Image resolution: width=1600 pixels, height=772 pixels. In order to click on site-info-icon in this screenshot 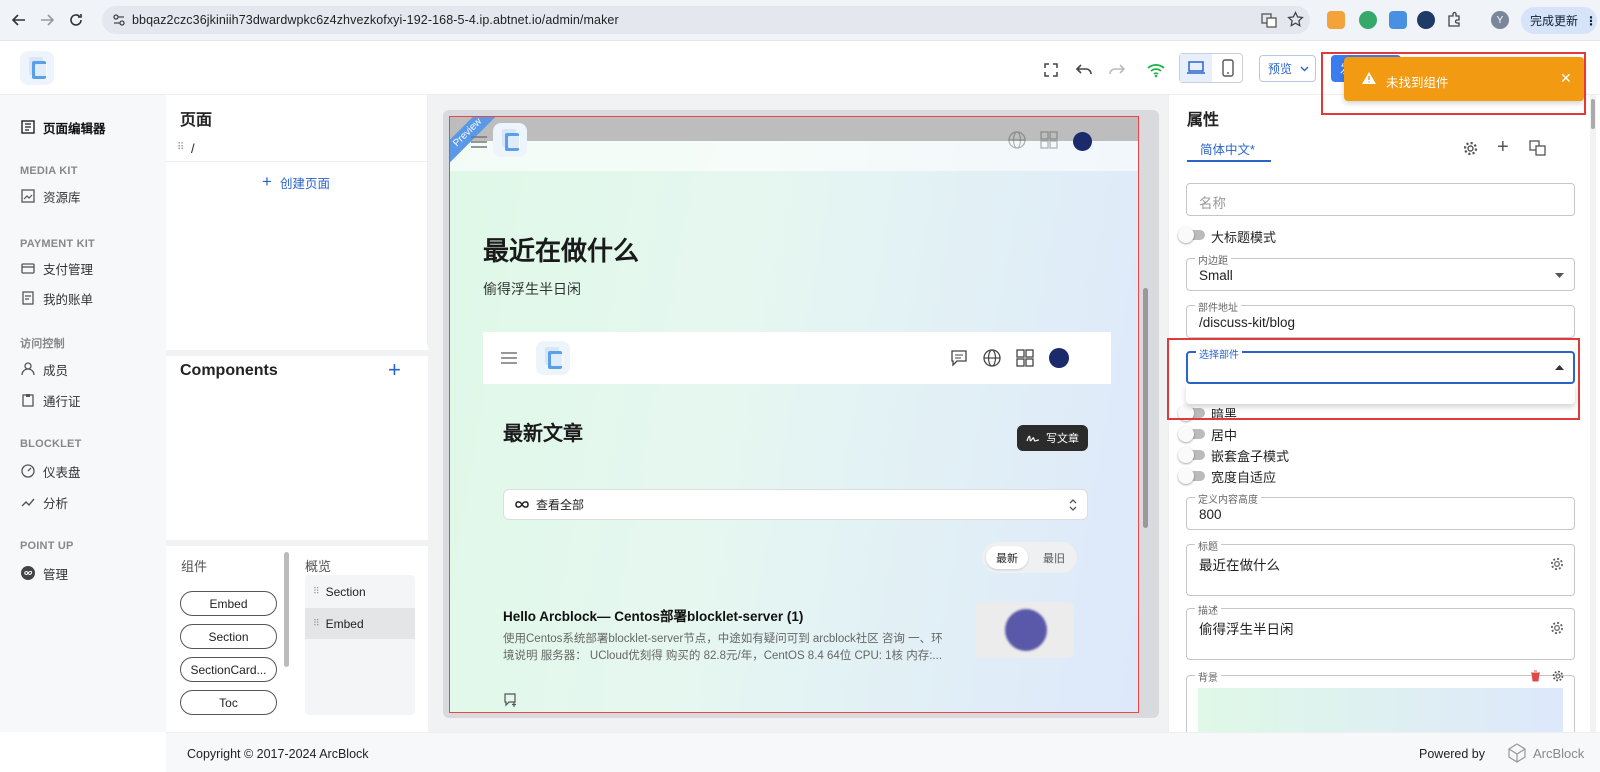, I will do `click(119, 20)`.